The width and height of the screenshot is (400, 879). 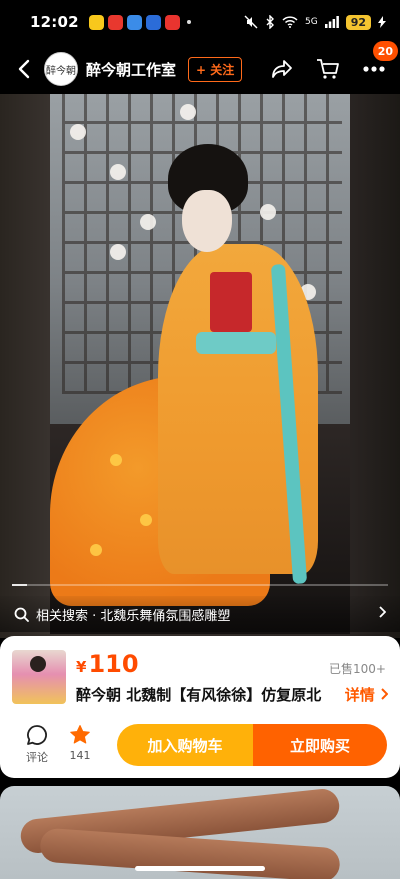 I want to click on home-indicator, so click(x=200, y=868).